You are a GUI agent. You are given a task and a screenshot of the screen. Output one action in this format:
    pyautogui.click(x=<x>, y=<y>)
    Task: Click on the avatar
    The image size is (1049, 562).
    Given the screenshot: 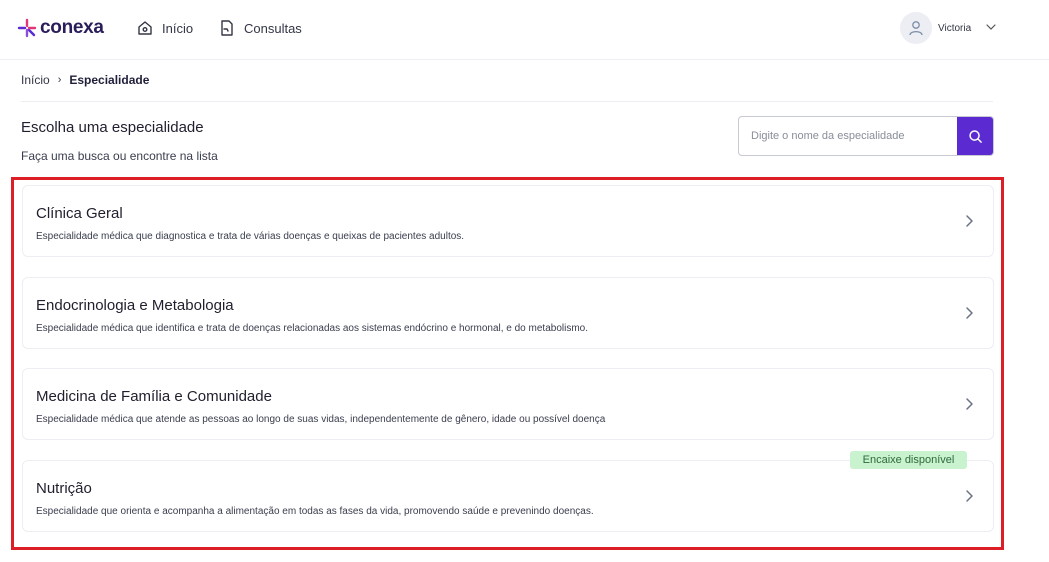 What is the action you would take?
    pyautogui.click(x=916, y=28)
    